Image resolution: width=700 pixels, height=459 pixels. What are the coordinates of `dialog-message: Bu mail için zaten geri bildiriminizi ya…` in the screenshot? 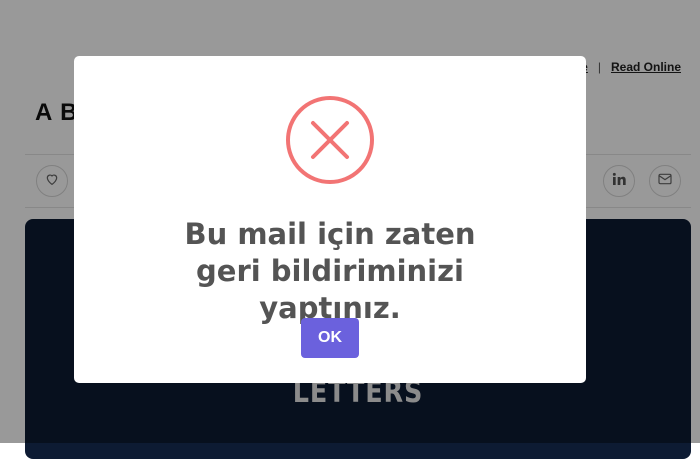 It's located at (330, 271).